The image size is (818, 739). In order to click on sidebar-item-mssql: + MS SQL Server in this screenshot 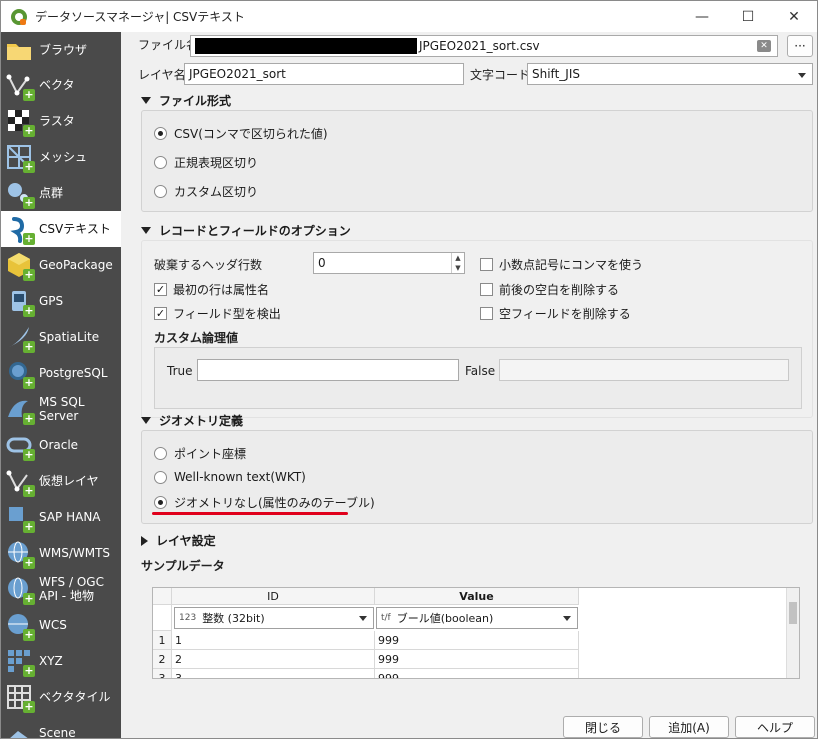, I will do `click(61, 409)`.